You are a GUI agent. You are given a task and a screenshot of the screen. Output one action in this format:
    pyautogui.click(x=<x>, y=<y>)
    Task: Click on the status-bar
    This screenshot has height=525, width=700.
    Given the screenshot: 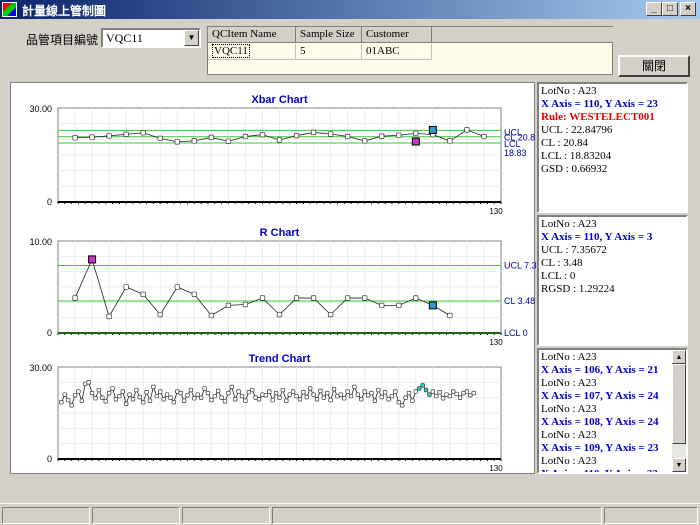 What is the action you would take?
    pyautogui.click(x=350, y=514)
    